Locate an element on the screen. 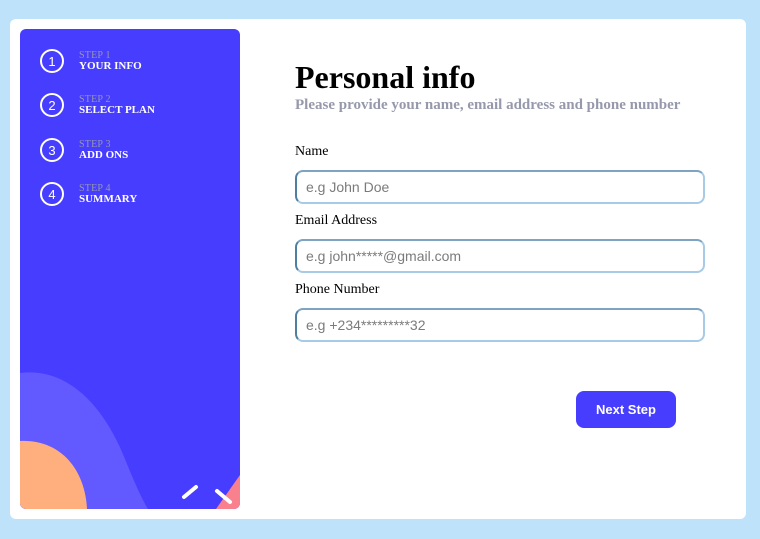 The height and width of the screenshot is (539, 760). sidebar-white-stroke is located at coordinates (190, 492).